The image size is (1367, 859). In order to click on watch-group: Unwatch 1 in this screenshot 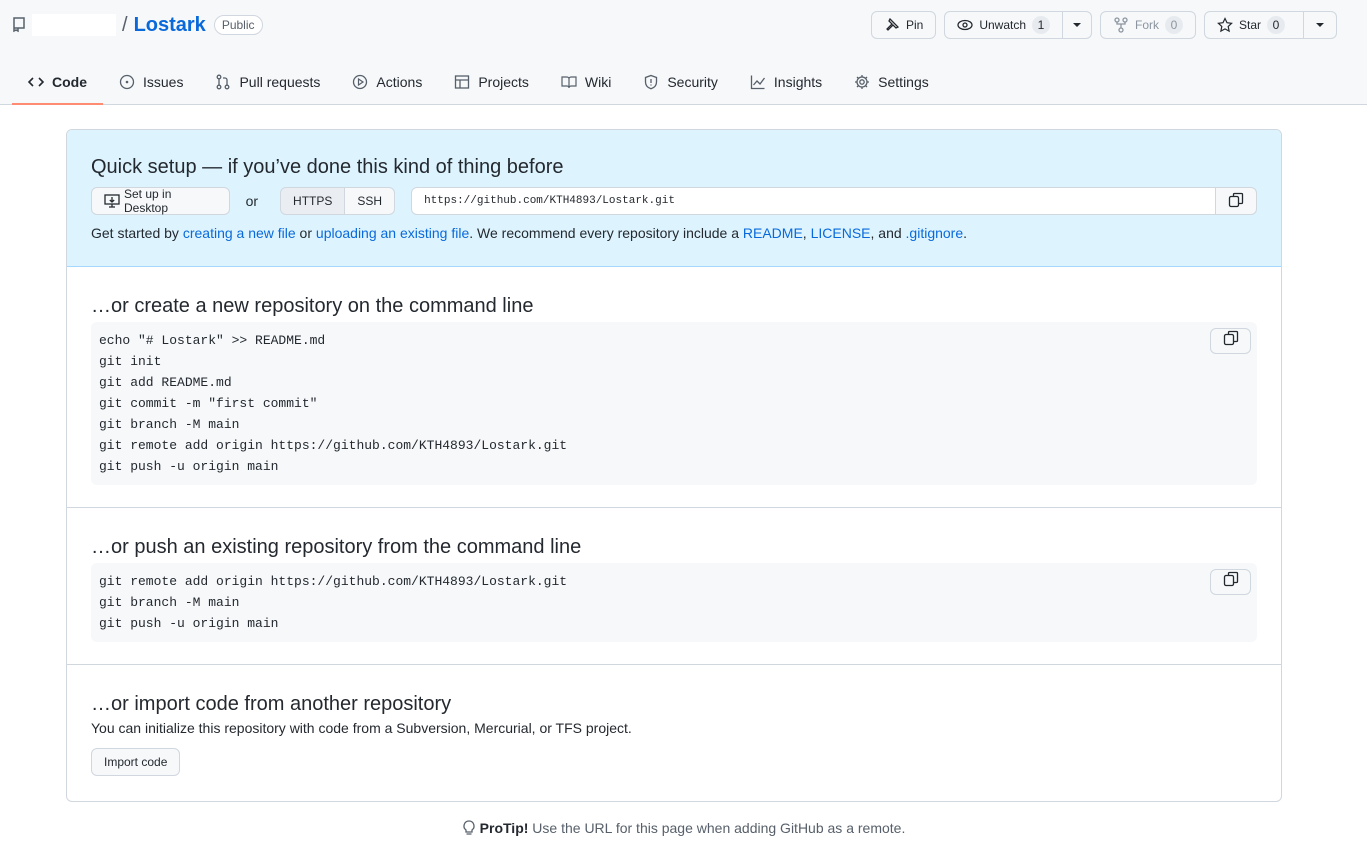, I will do `click(1018, 25)`.